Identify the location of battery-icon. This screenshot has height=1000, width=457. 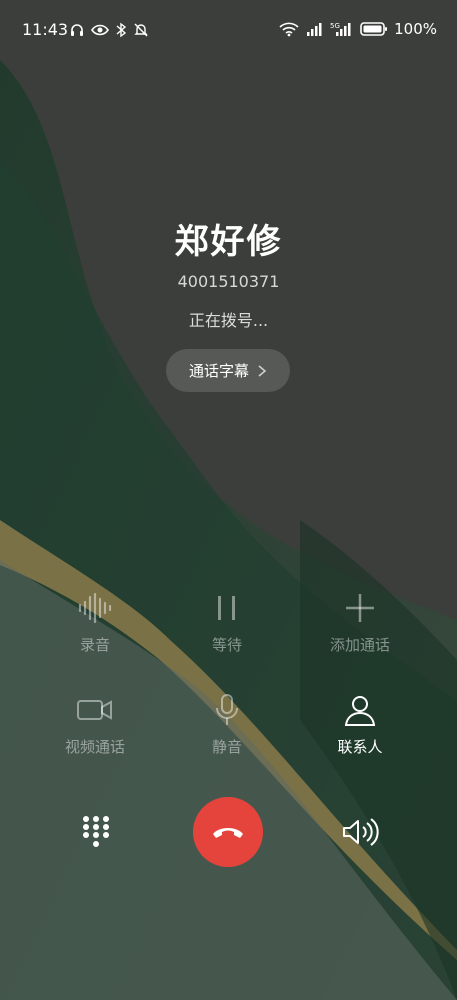
(374, 29).